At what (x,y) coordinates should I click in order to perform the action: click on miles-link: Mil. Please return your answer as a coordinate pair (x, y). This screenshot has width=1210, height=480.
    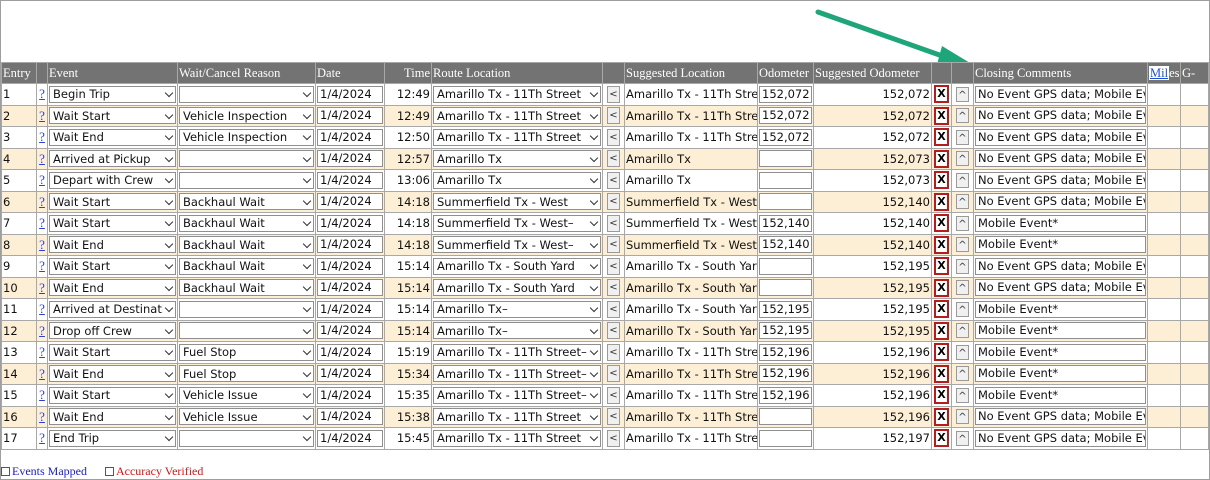
    Looking at the image, I should click on (1159, 72).